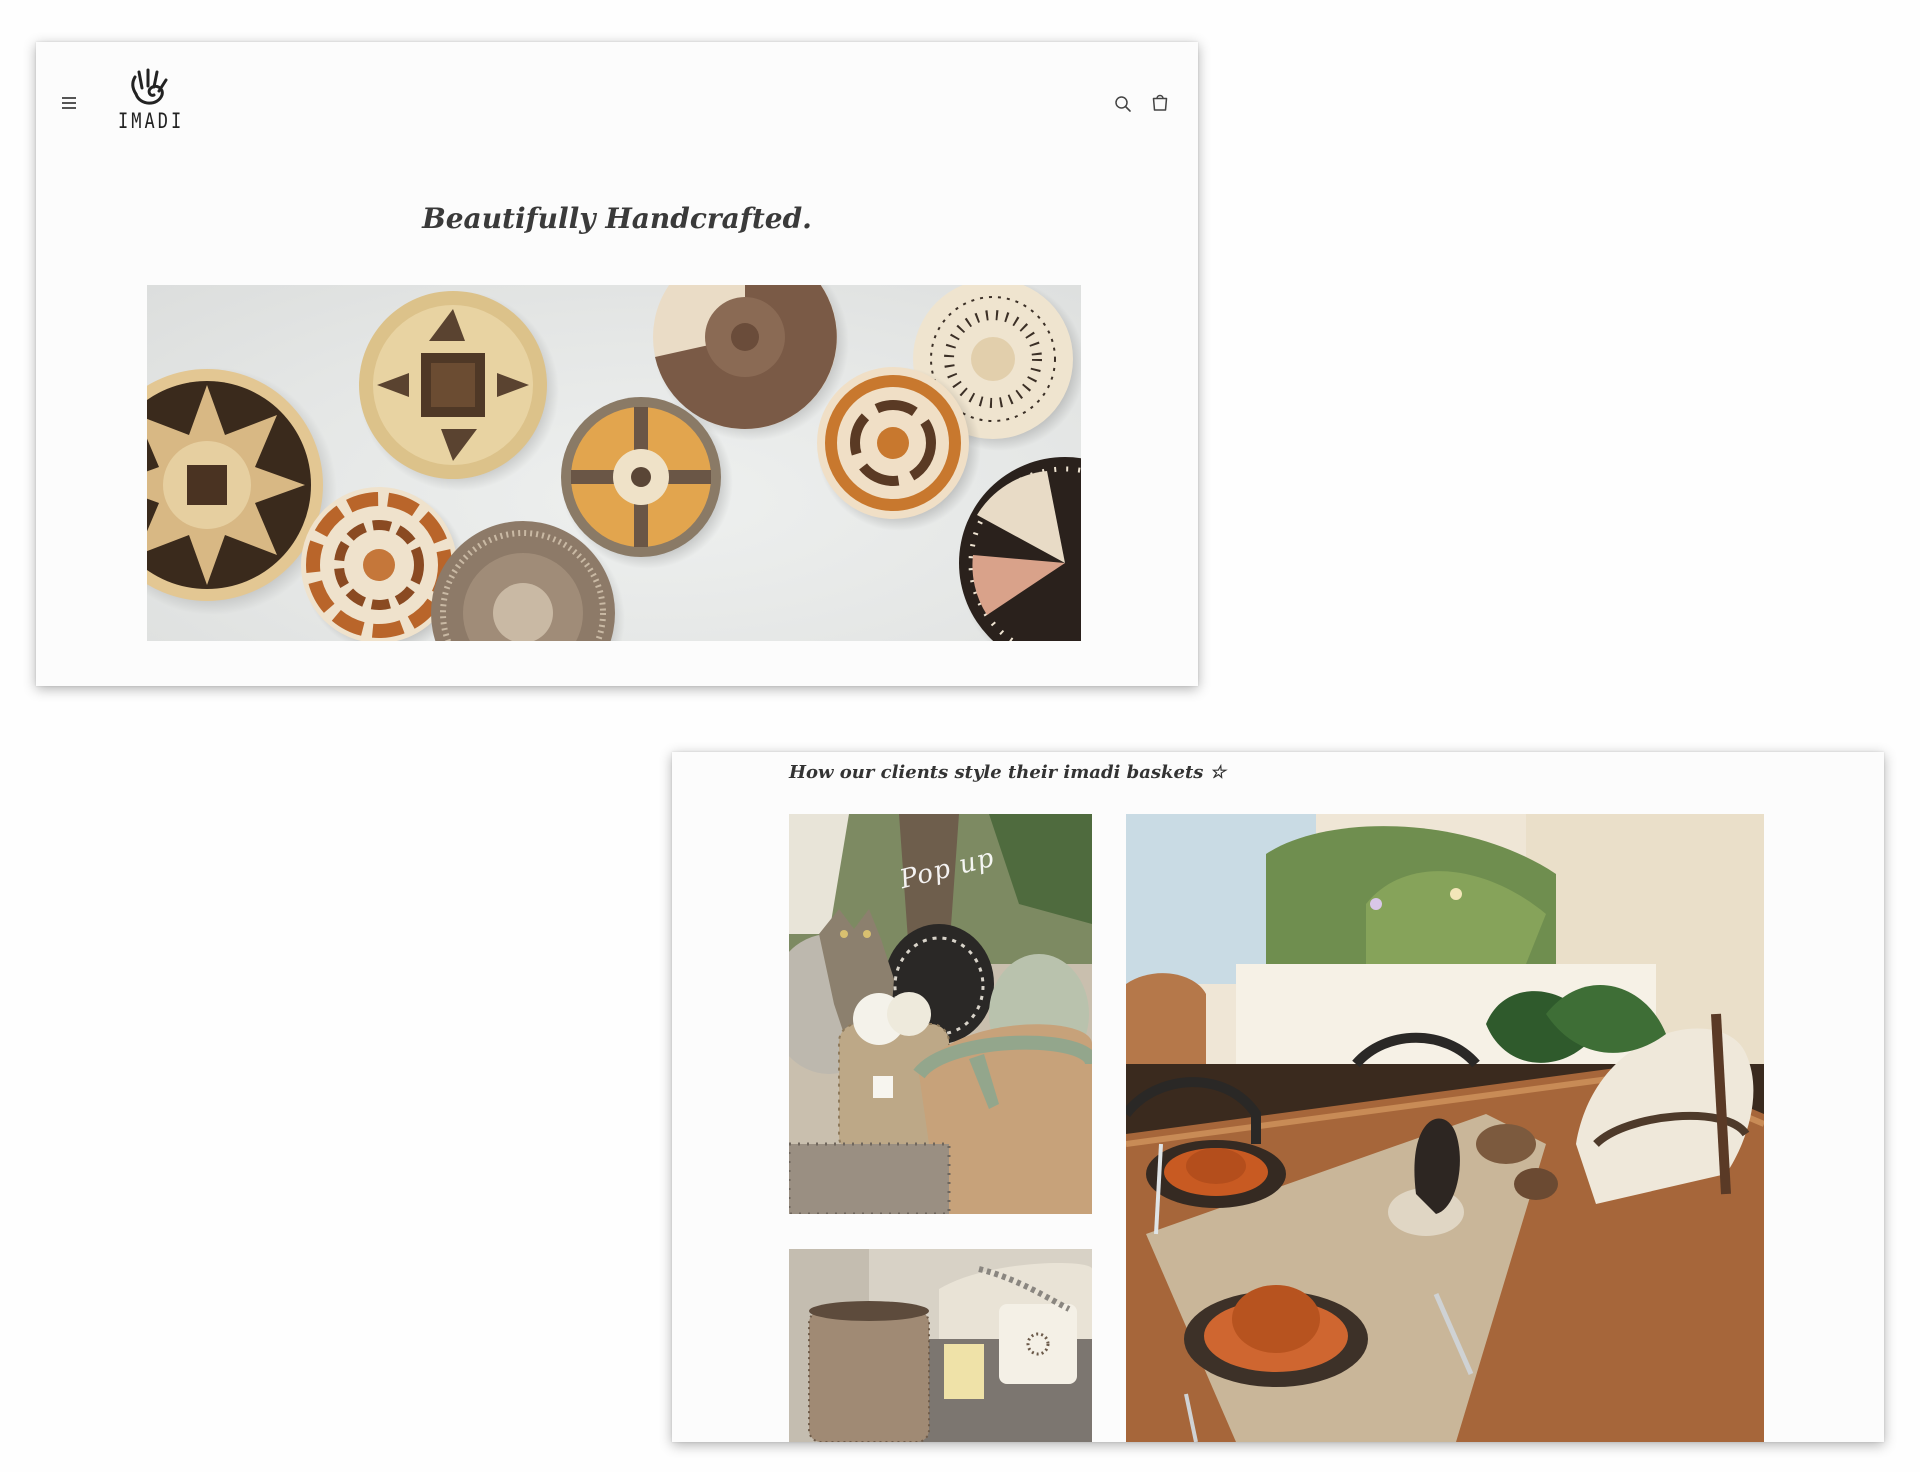  I want to click on photo-dining-table-setting, so click(1445, 1128).